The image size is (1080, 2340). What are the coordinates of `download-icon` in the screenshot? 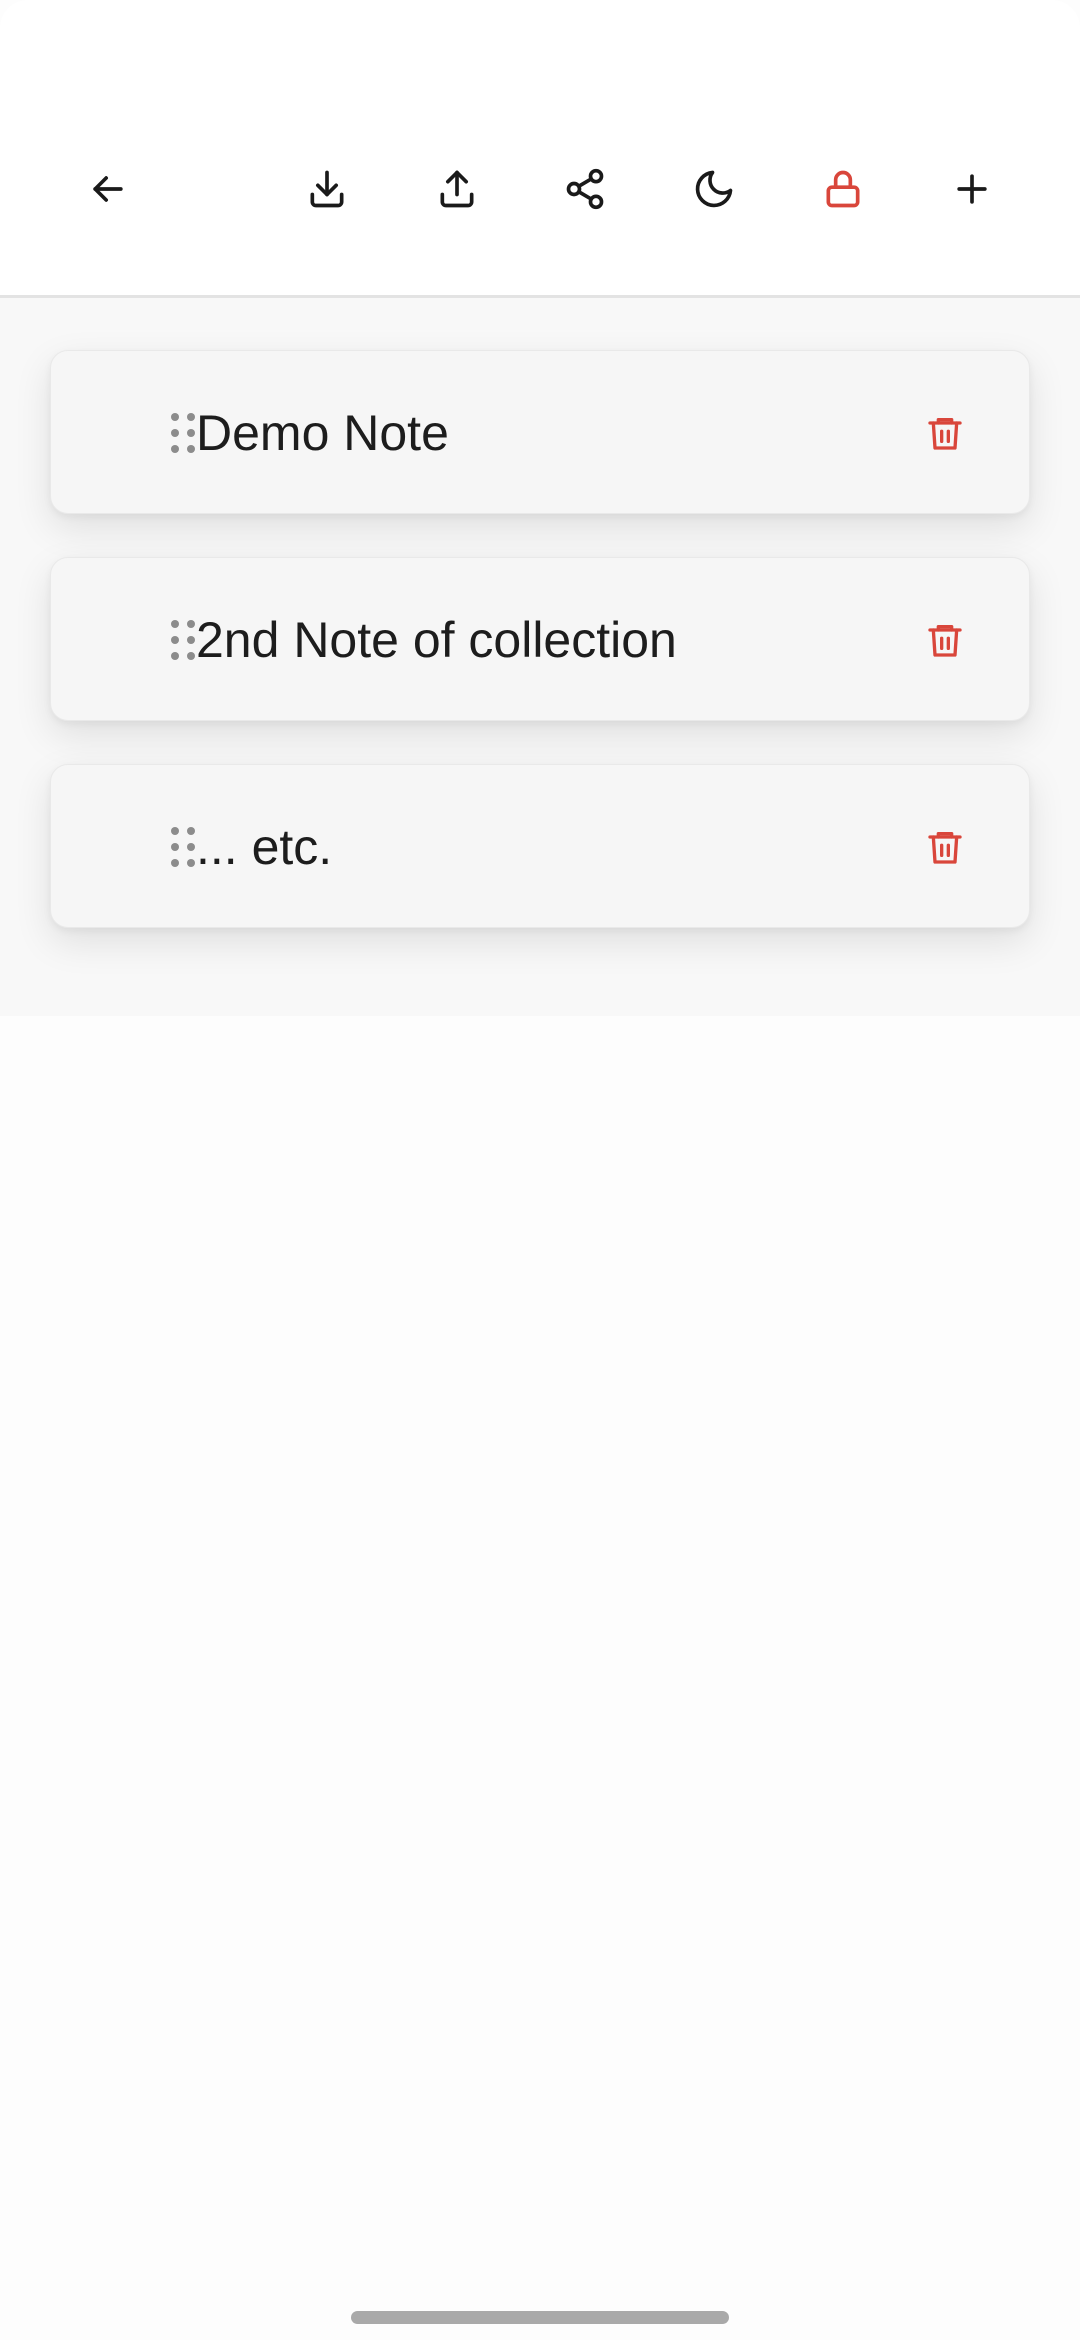 It's located at (327, 189).